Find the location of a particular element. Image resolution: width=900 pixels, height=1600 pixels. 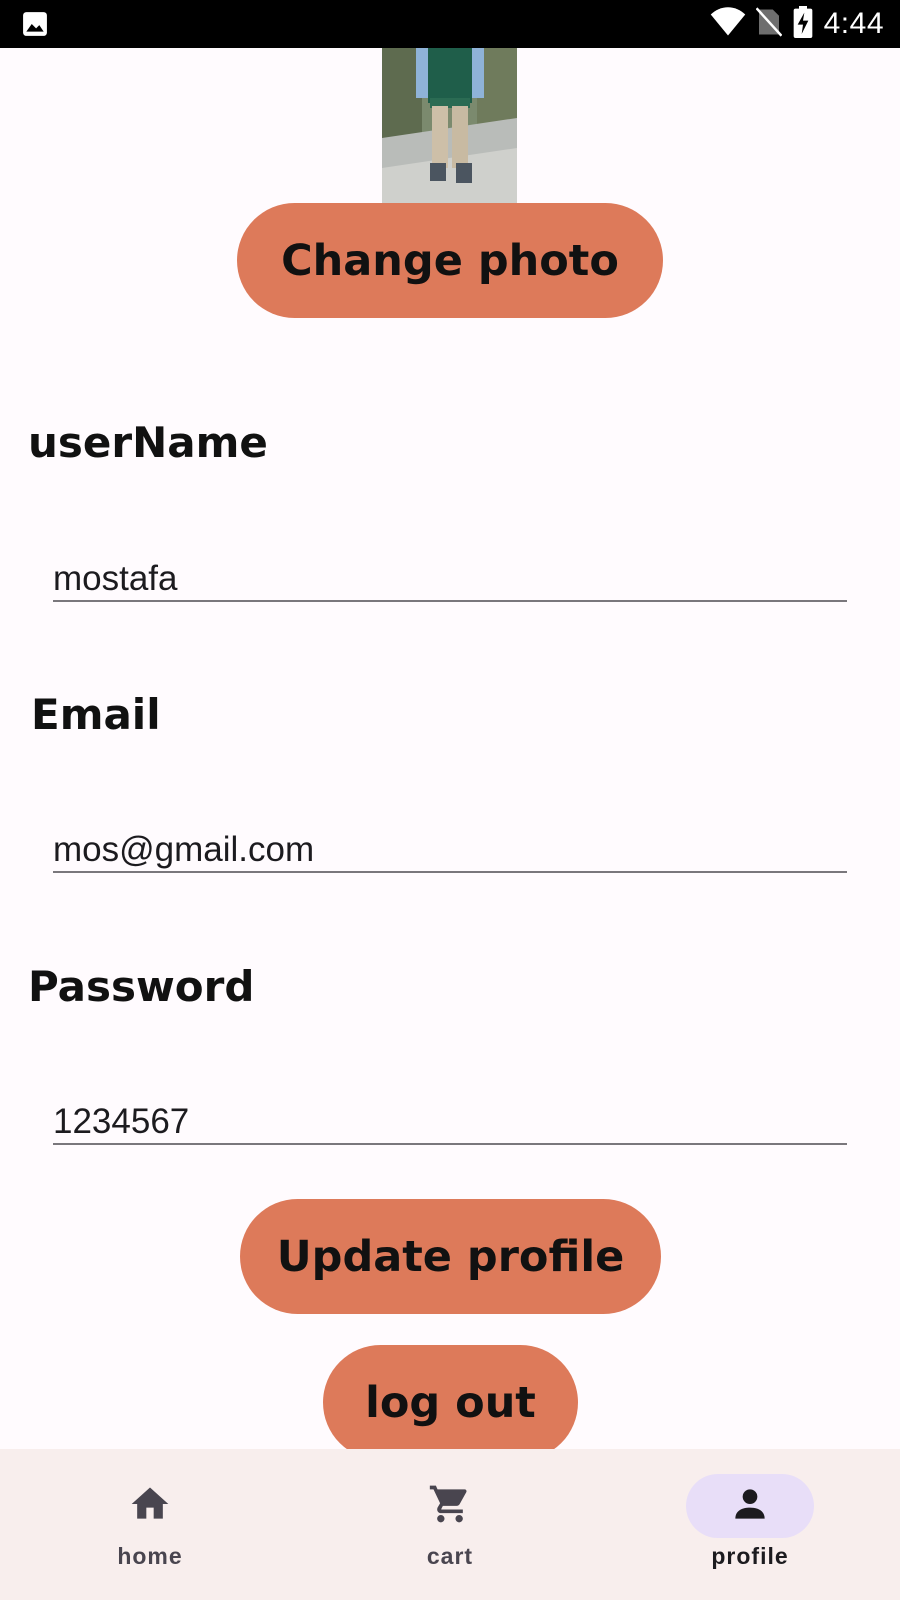

status-bar: 4:44 is located at coordinates (450, 24).